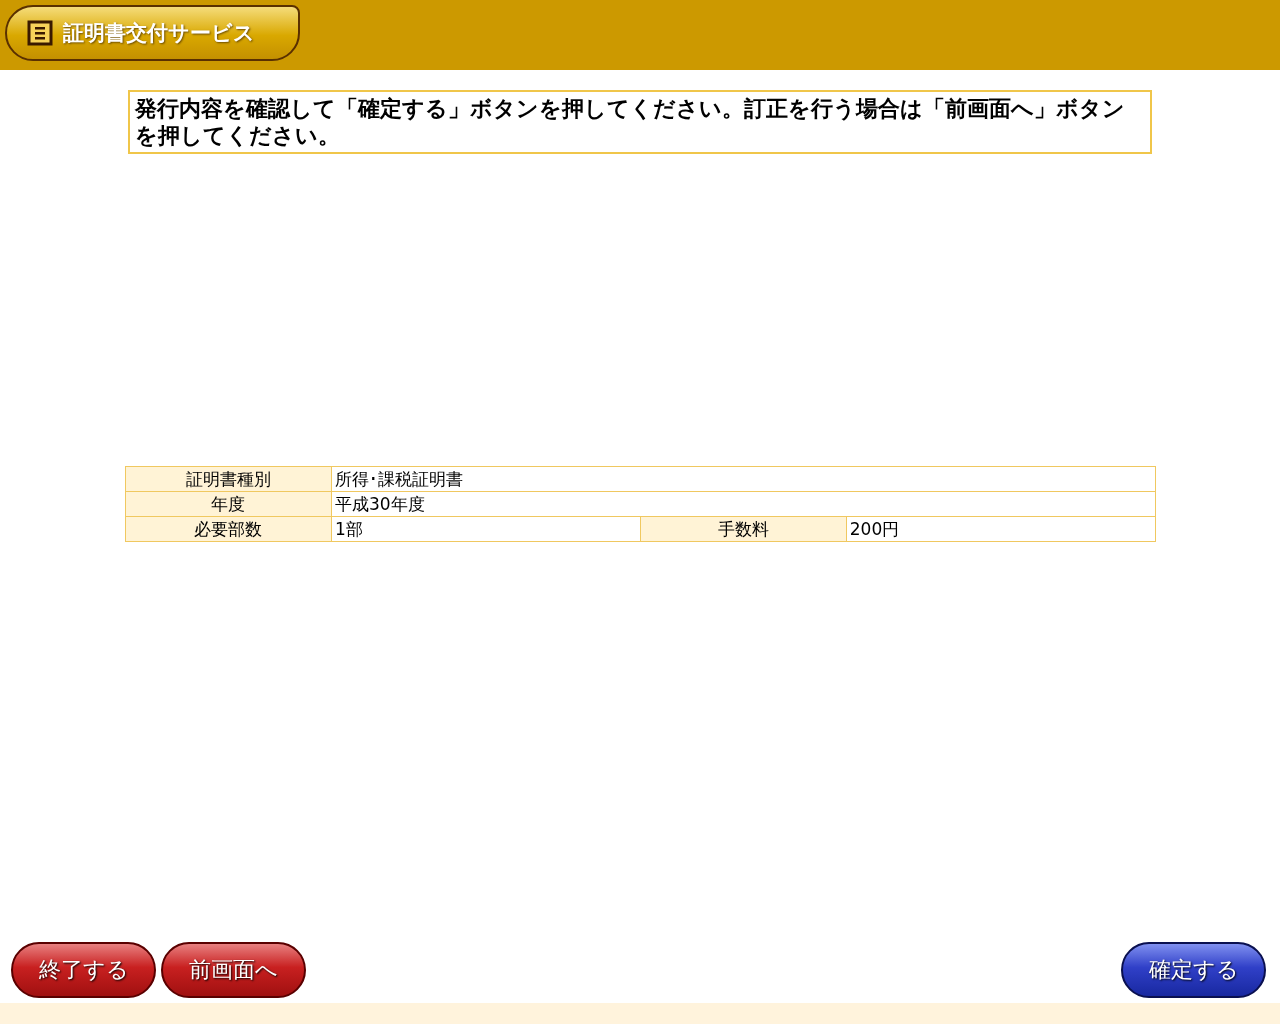  What do you see at coordinates (640, 122) in the screenshot?
I see `instruction-message: 発行内容を確認して「確定する」ボタンを押してください。訂正を行う場合は「前画面へ」ボタンを押してください。` at bounding box center [640, 122].